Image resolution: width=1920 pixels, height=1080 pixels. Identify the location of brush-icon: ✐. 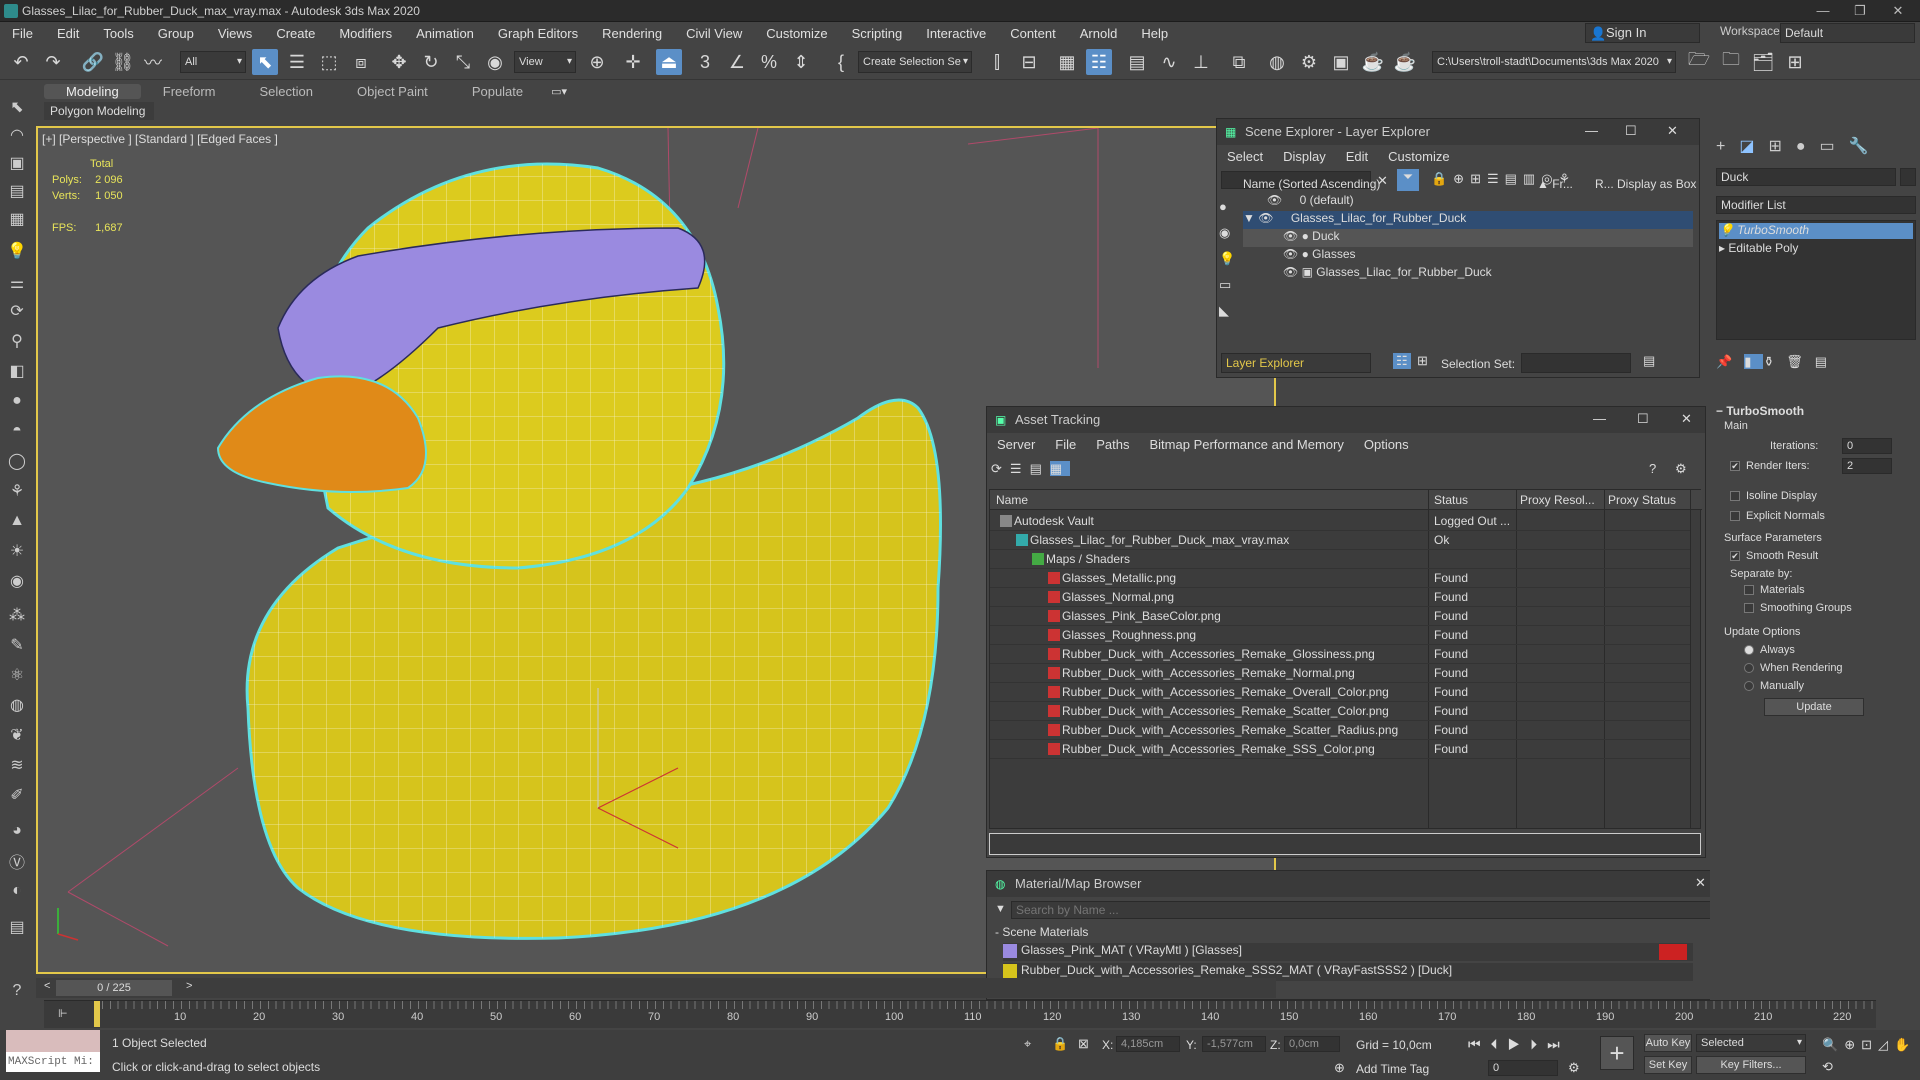
(17, 795).